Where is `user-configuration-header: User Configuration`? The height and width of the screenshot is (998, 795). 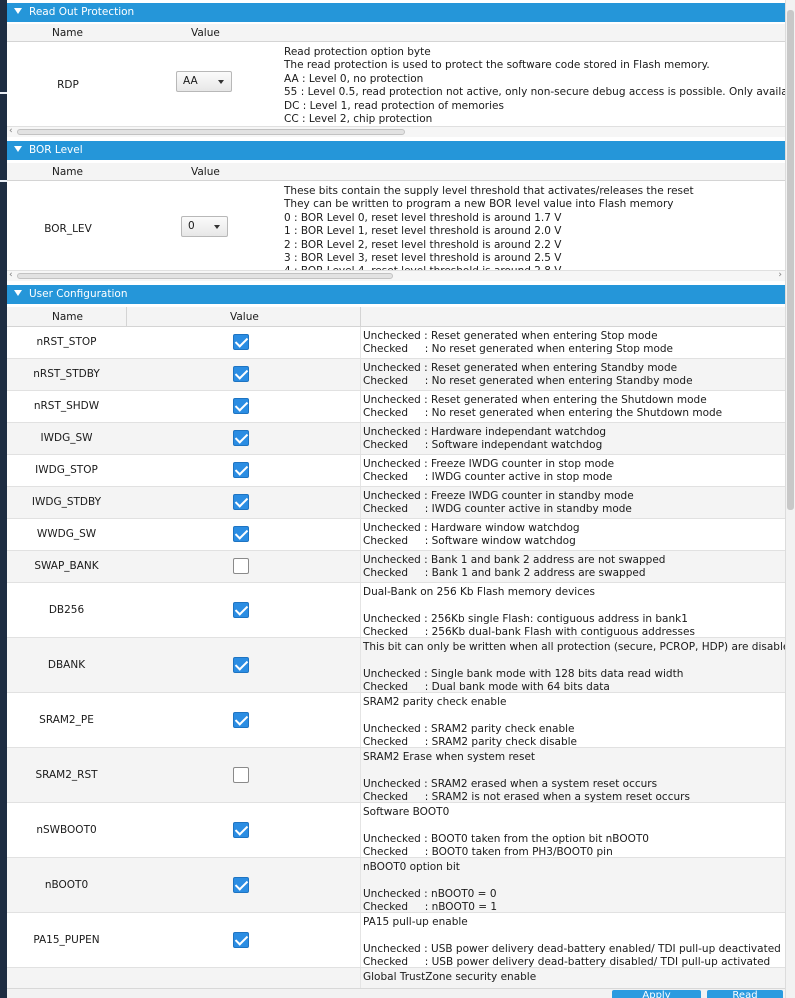
user-configuration-header: User Configuration is located at coordinates (396, 294).